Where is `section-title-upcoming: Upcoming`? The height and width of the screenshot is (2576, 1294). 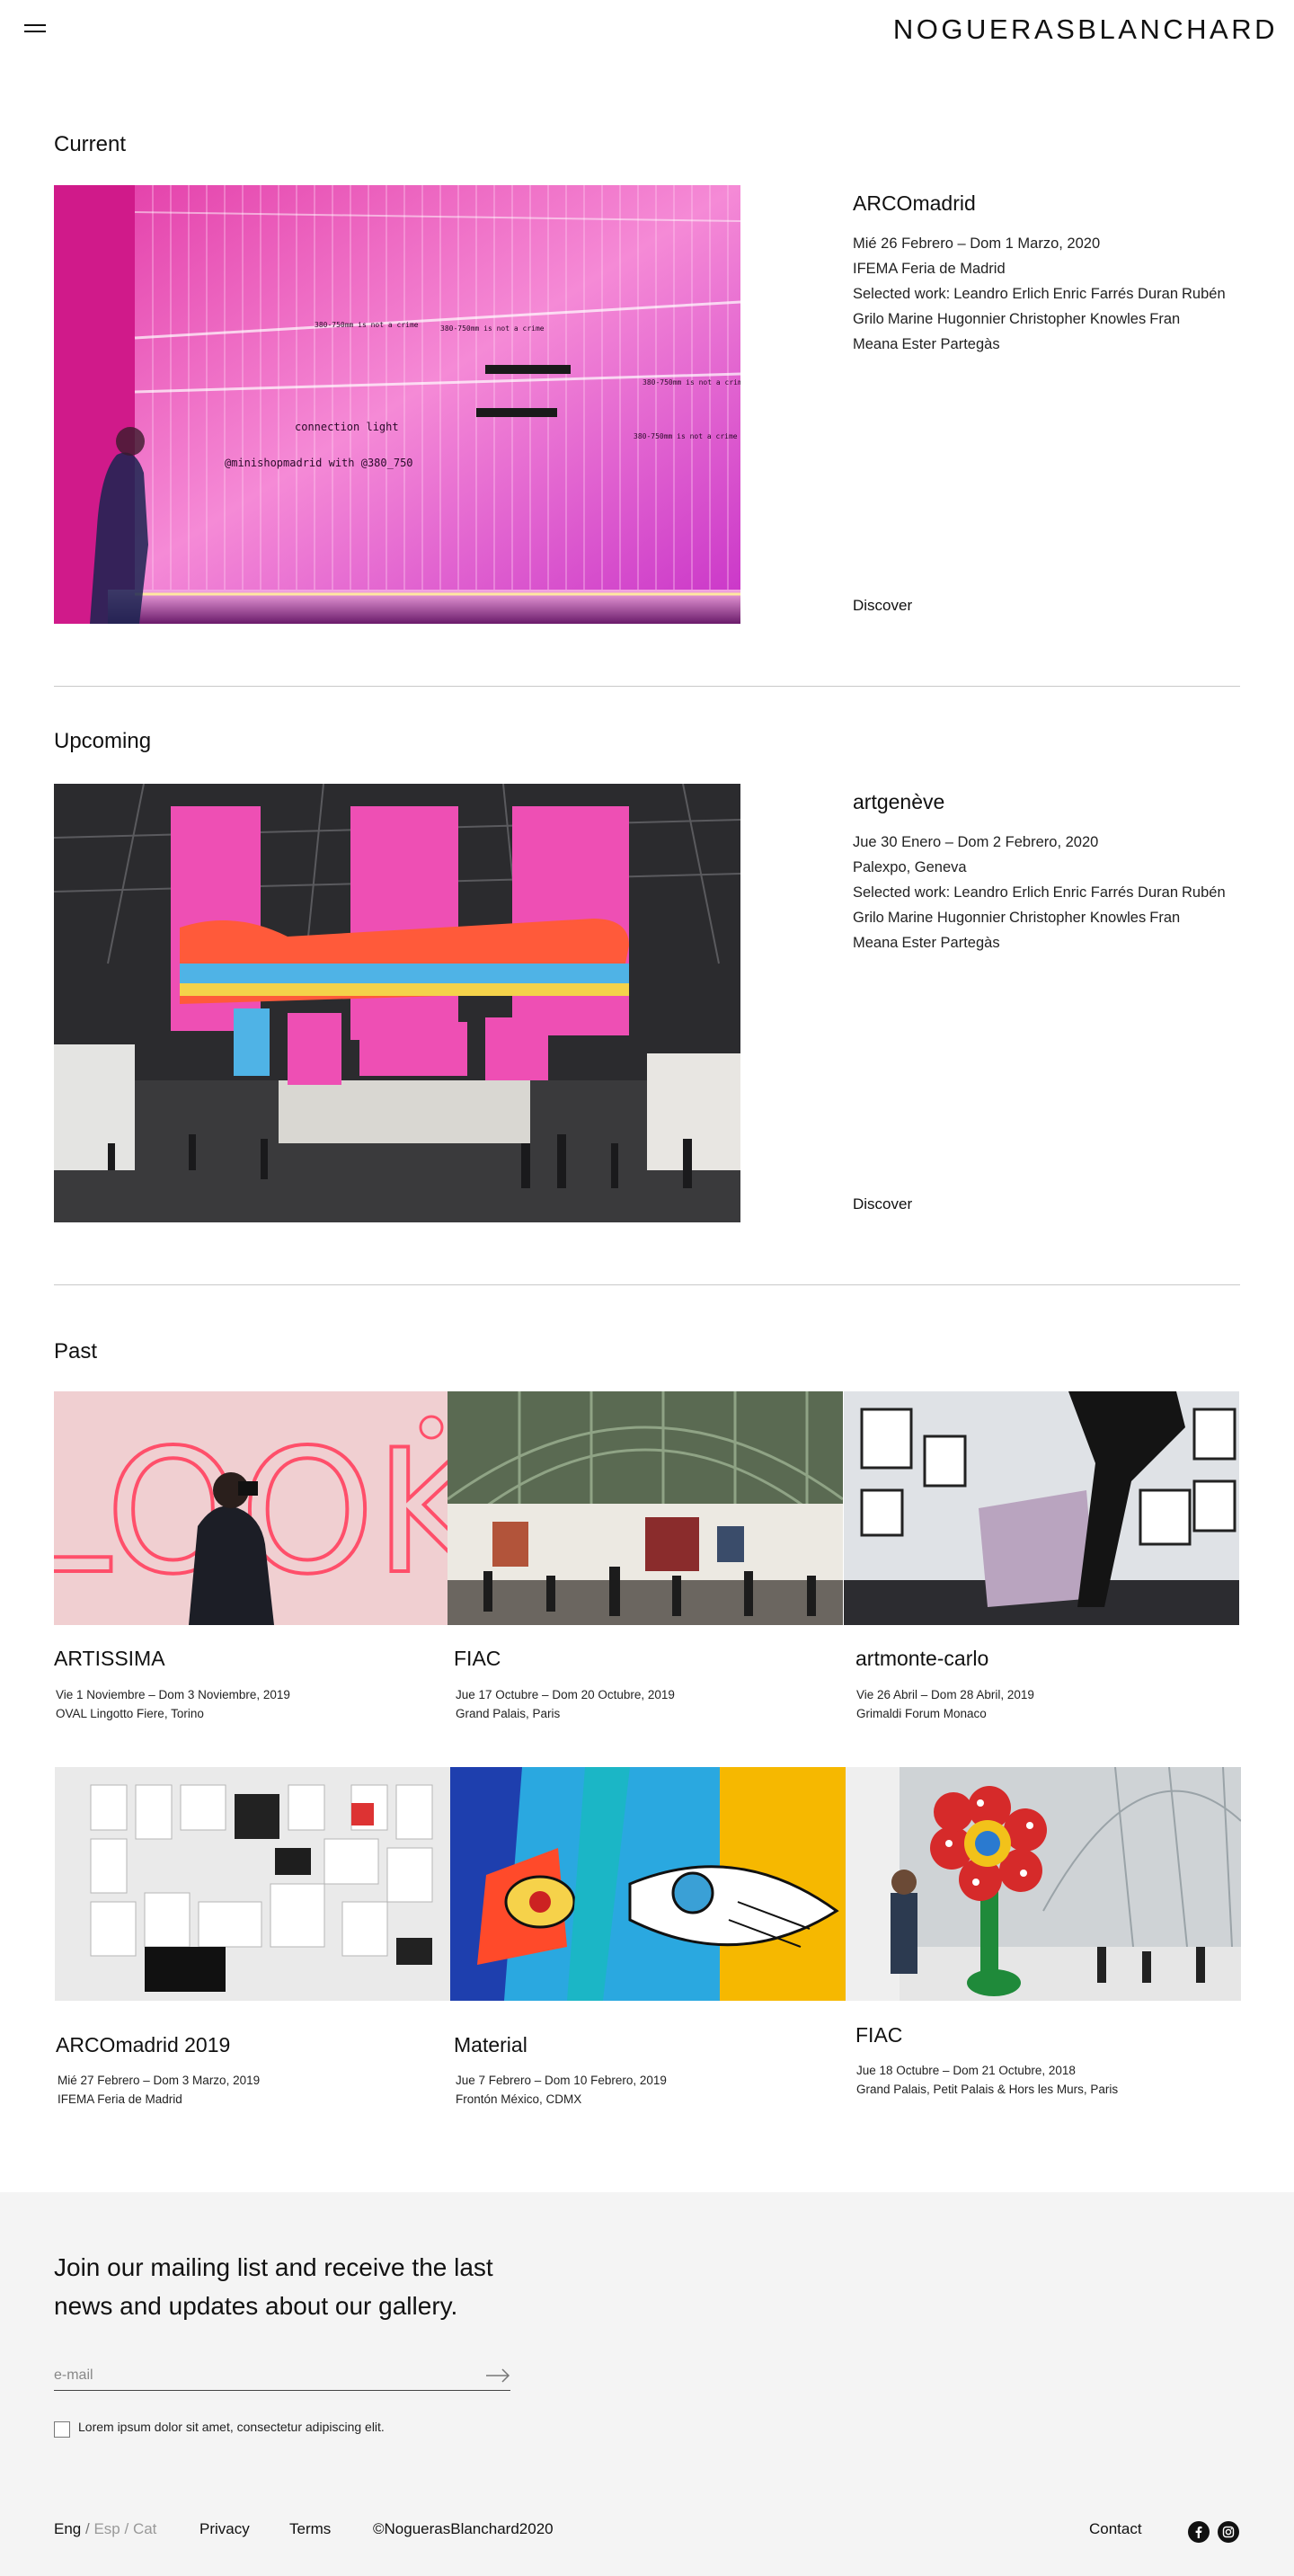 section-title-upcoming: Upcoming is located at coordinates (103, 741).